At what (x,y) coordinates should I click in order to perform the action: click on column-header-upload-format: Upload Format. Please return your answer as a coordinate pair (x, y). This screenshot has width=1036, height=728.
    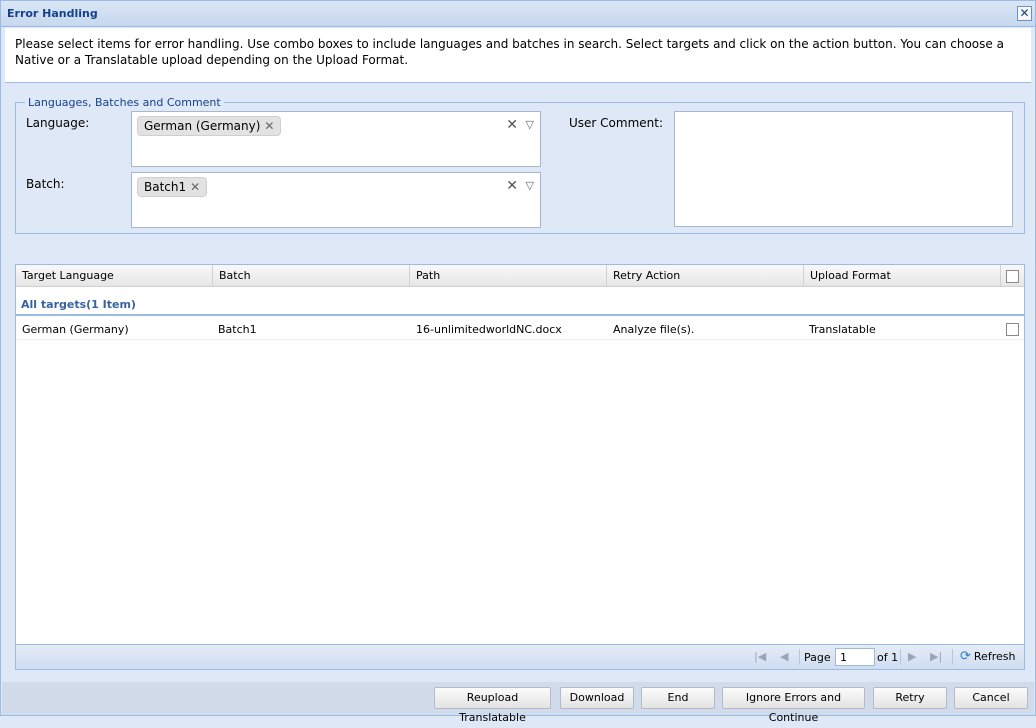
    Looking at the image, I should click on (902, 276).